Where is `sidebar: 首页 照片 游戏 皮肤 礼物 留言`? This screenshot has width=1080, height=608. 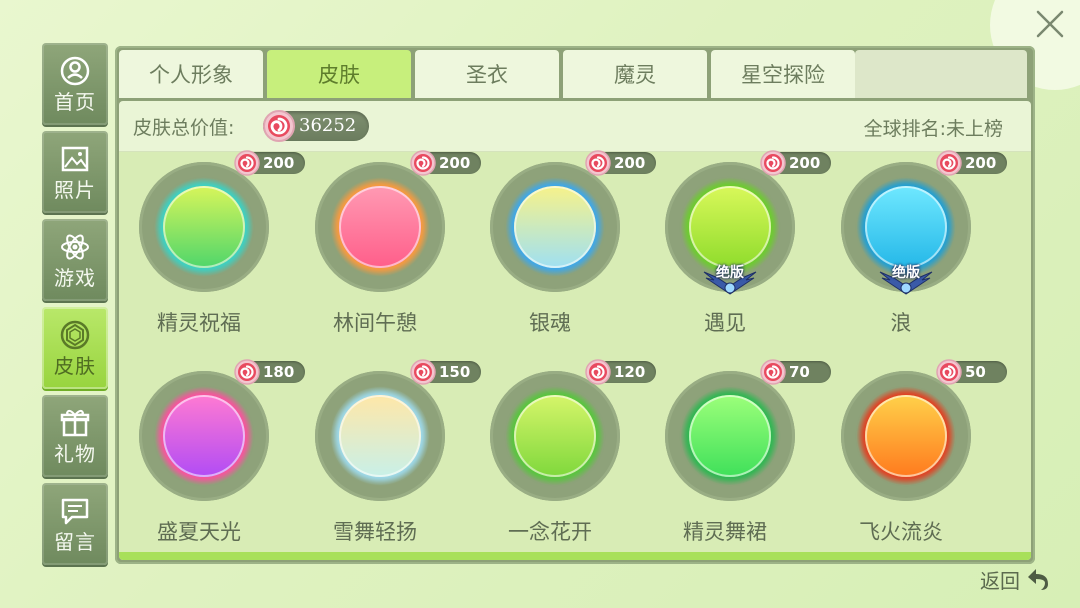
sidebar: 首页 照片 游戏 皮肤 礼物 留言 is located at coordinates (75, 307).